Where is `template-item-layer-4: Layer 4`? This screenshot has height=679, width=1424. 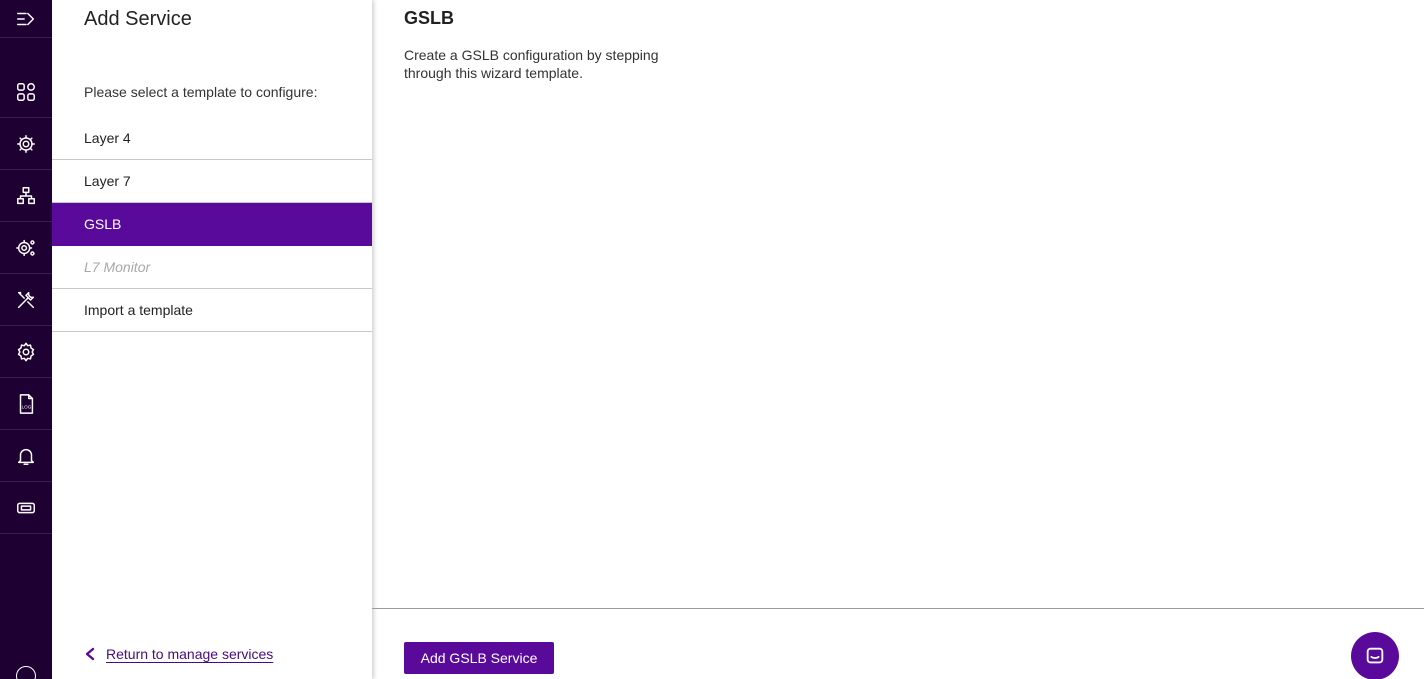 template-item-layer-4: Layer 4 is located at coordinates (212, 138).